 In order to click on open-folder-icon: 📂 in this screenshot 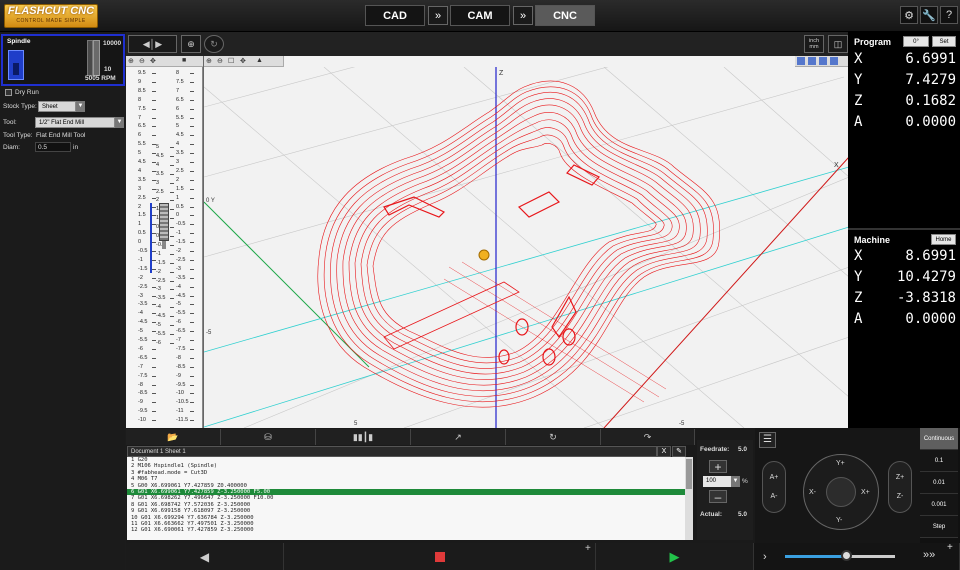, I will do `click(173, 437)`.